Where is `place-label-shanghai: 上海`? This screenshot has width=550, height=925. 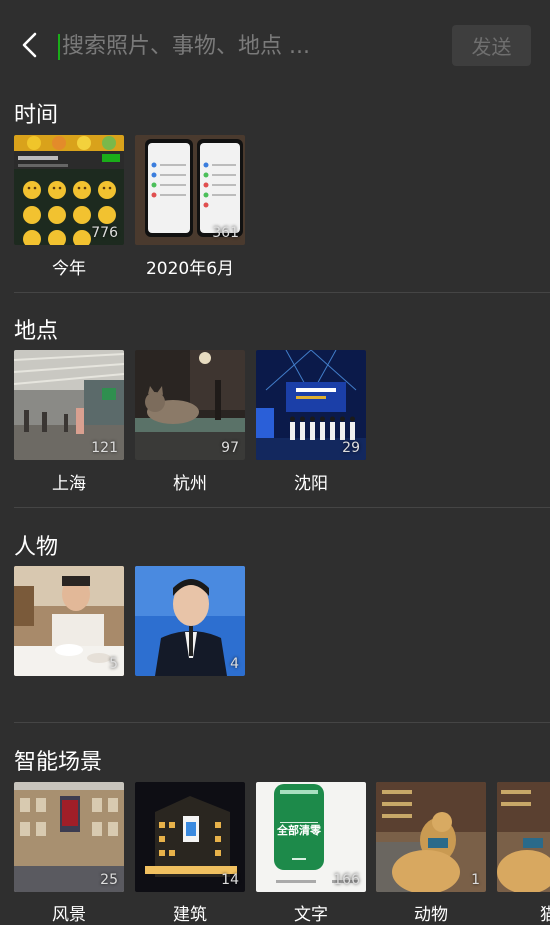 place-label-shanghai: 上海 is located at coordinates (69, 484).